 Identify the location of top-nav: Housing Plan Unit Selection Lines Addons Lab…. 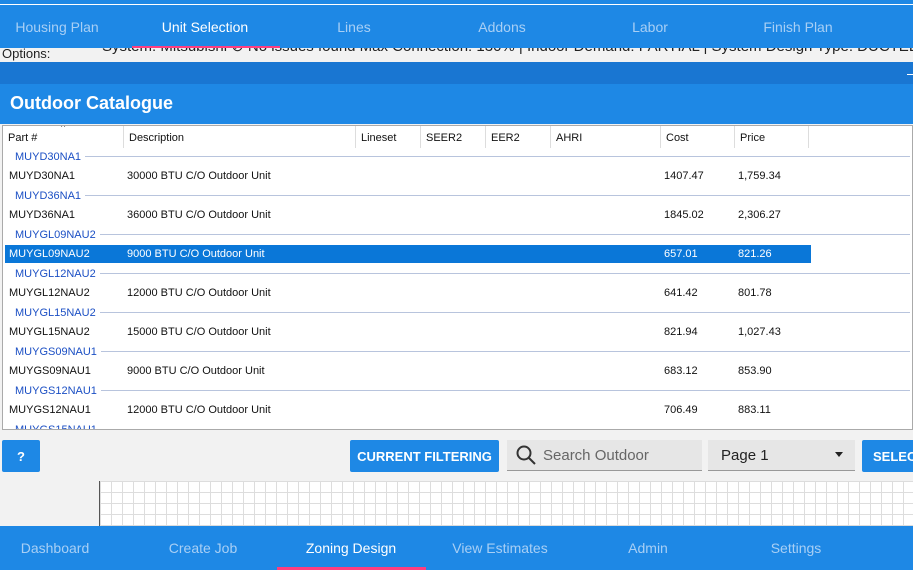
(456, 26).